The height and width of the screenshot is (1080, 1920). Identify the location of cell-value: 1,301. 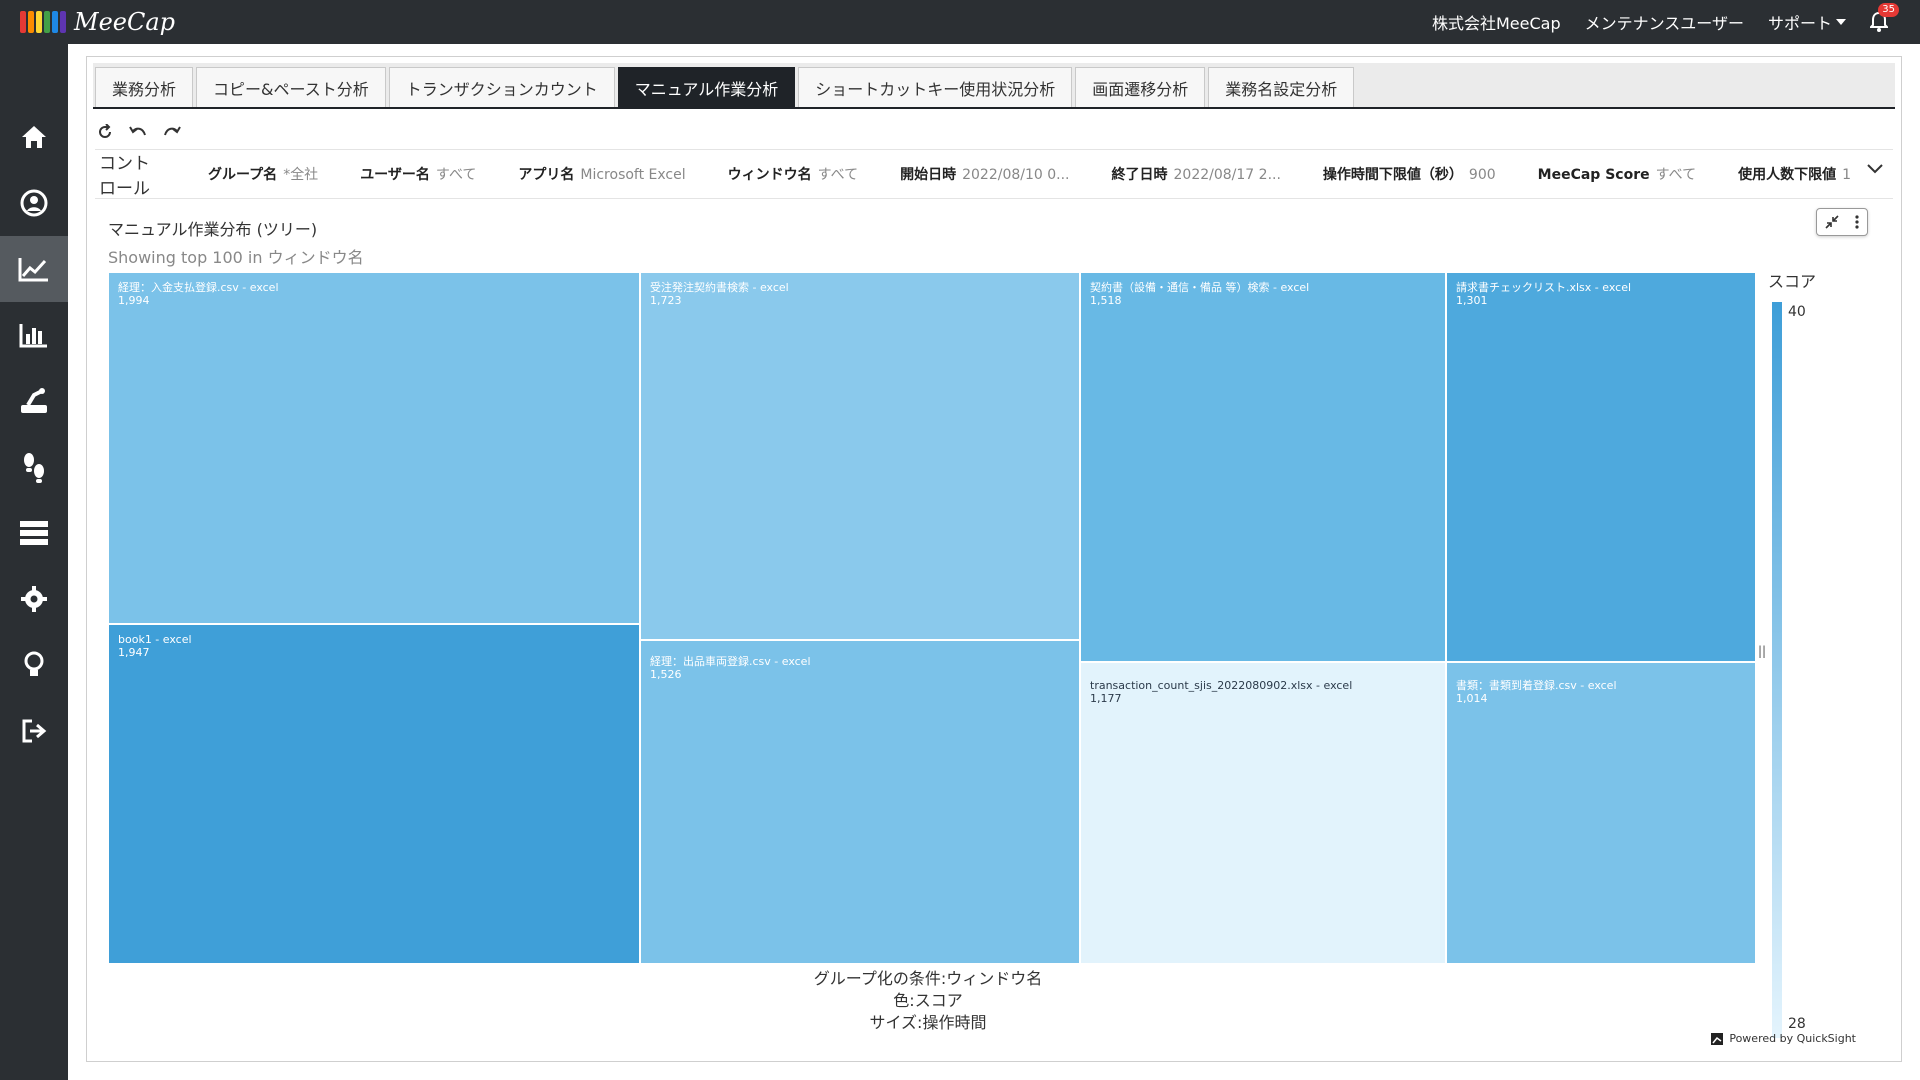
(1472, 300).